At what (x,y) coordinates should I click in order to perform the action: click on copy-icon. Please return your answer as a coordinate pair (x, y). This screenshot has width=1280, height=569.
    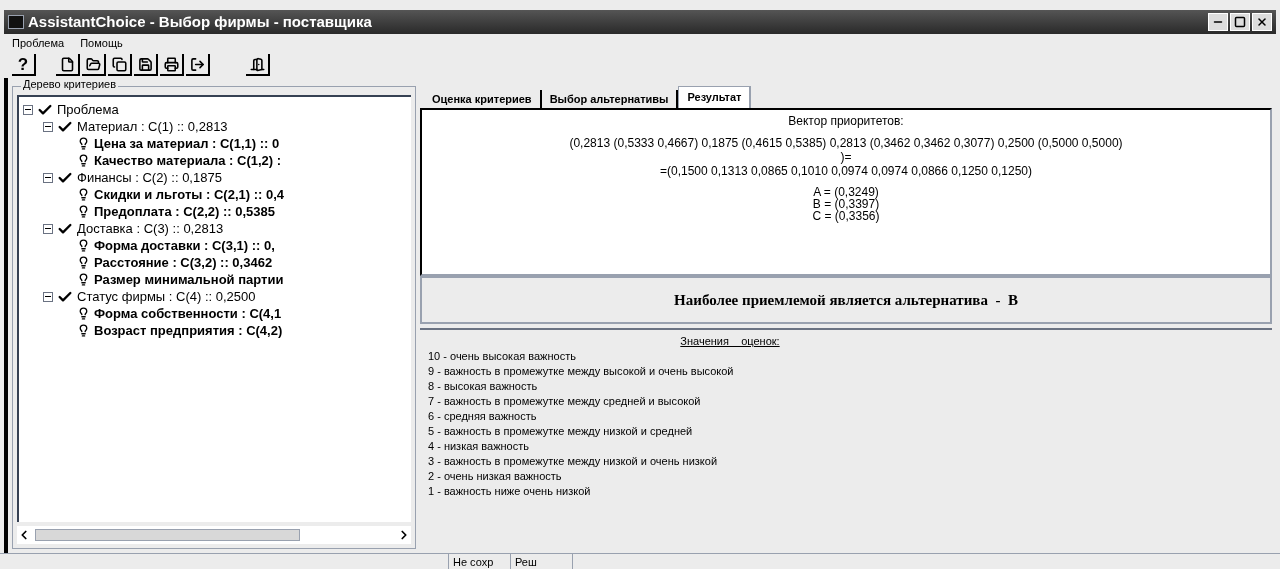
    Looking at the image, I should click on (119, 64).